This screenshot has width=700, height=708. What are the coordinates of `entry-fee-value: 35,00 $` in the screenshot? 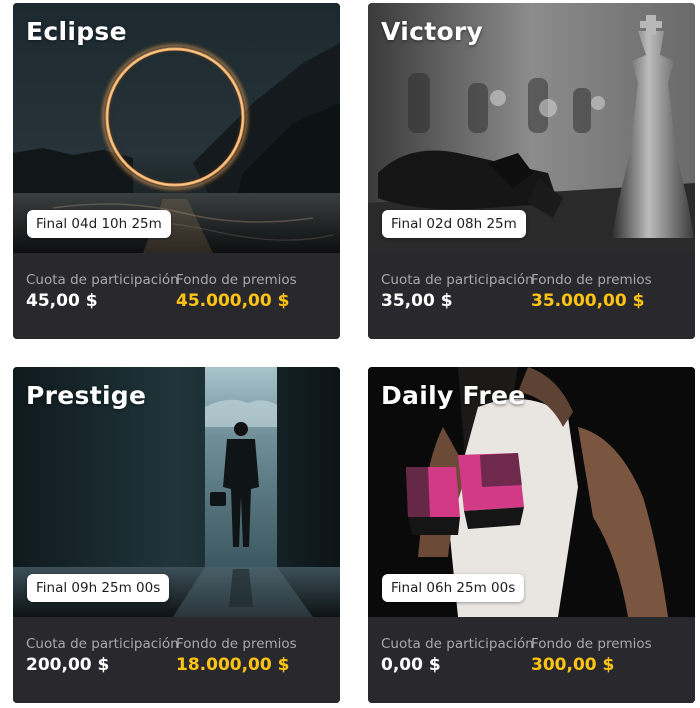 It's located at (417, 301).